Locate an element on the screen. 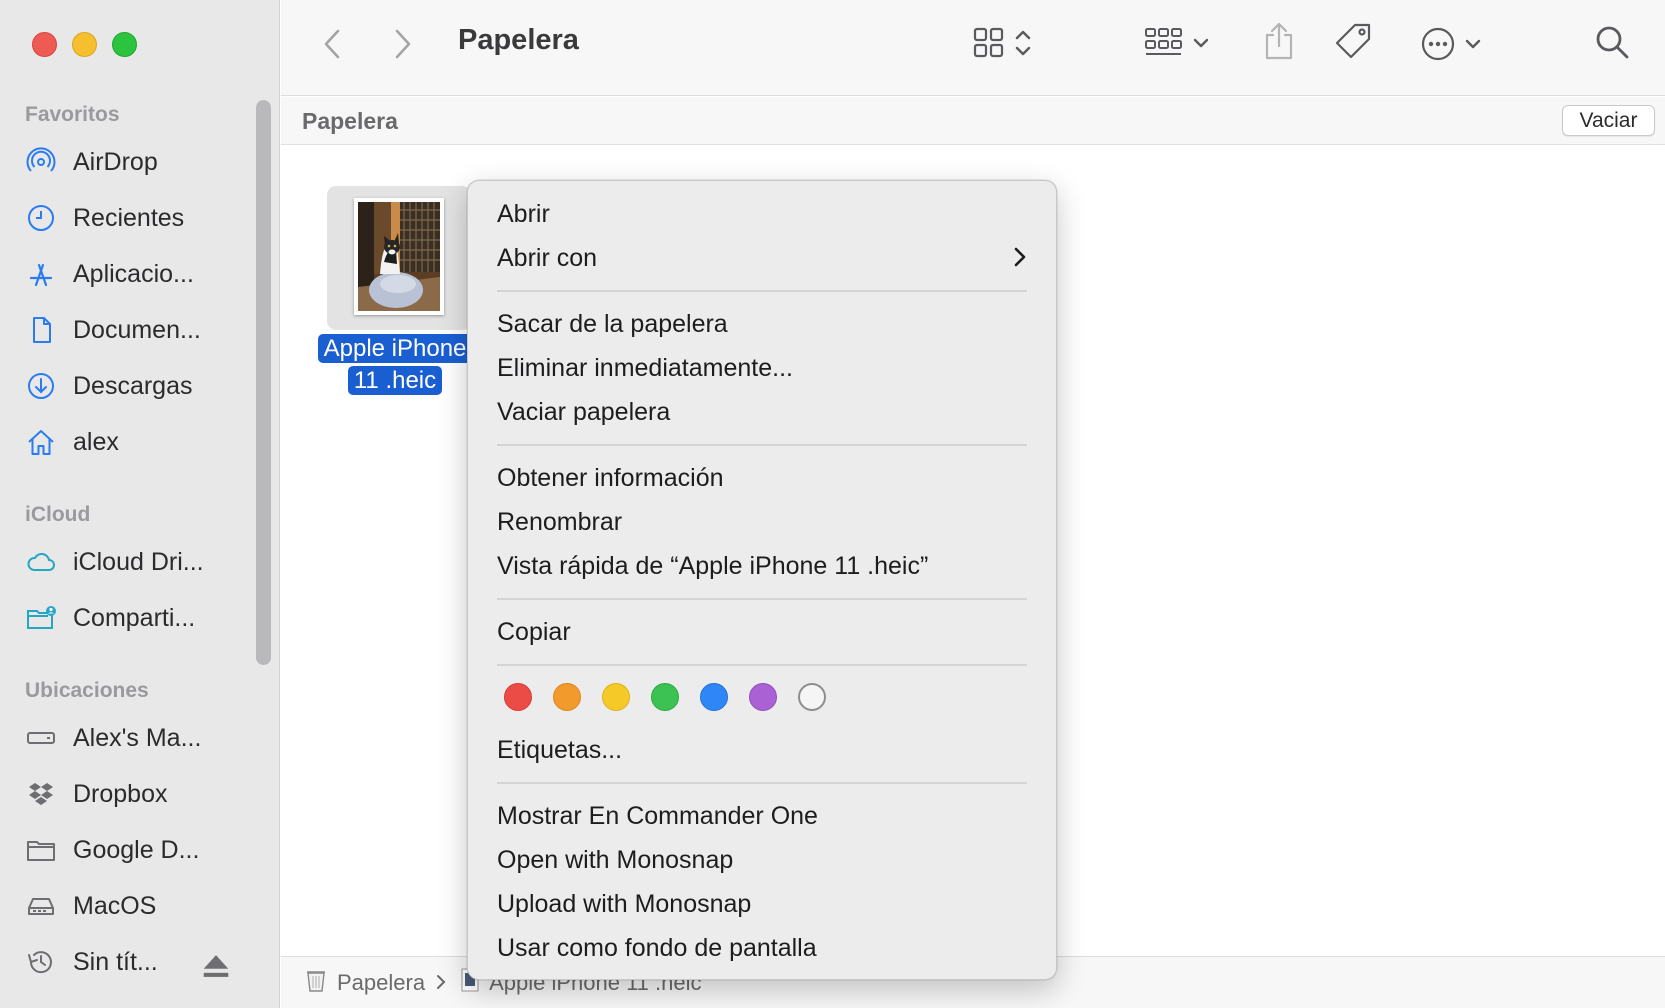 This screenshot has height=1008, width=1665. tags-button is located at coordinates (1353, 42).